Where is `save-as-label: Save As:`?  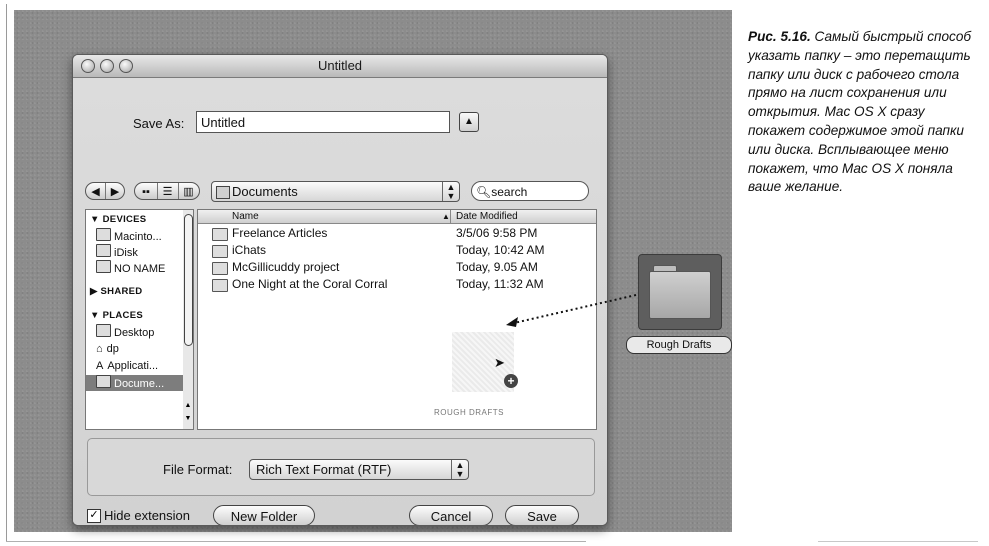
save-as-label: Save As: is located at coordinates (159, 123).